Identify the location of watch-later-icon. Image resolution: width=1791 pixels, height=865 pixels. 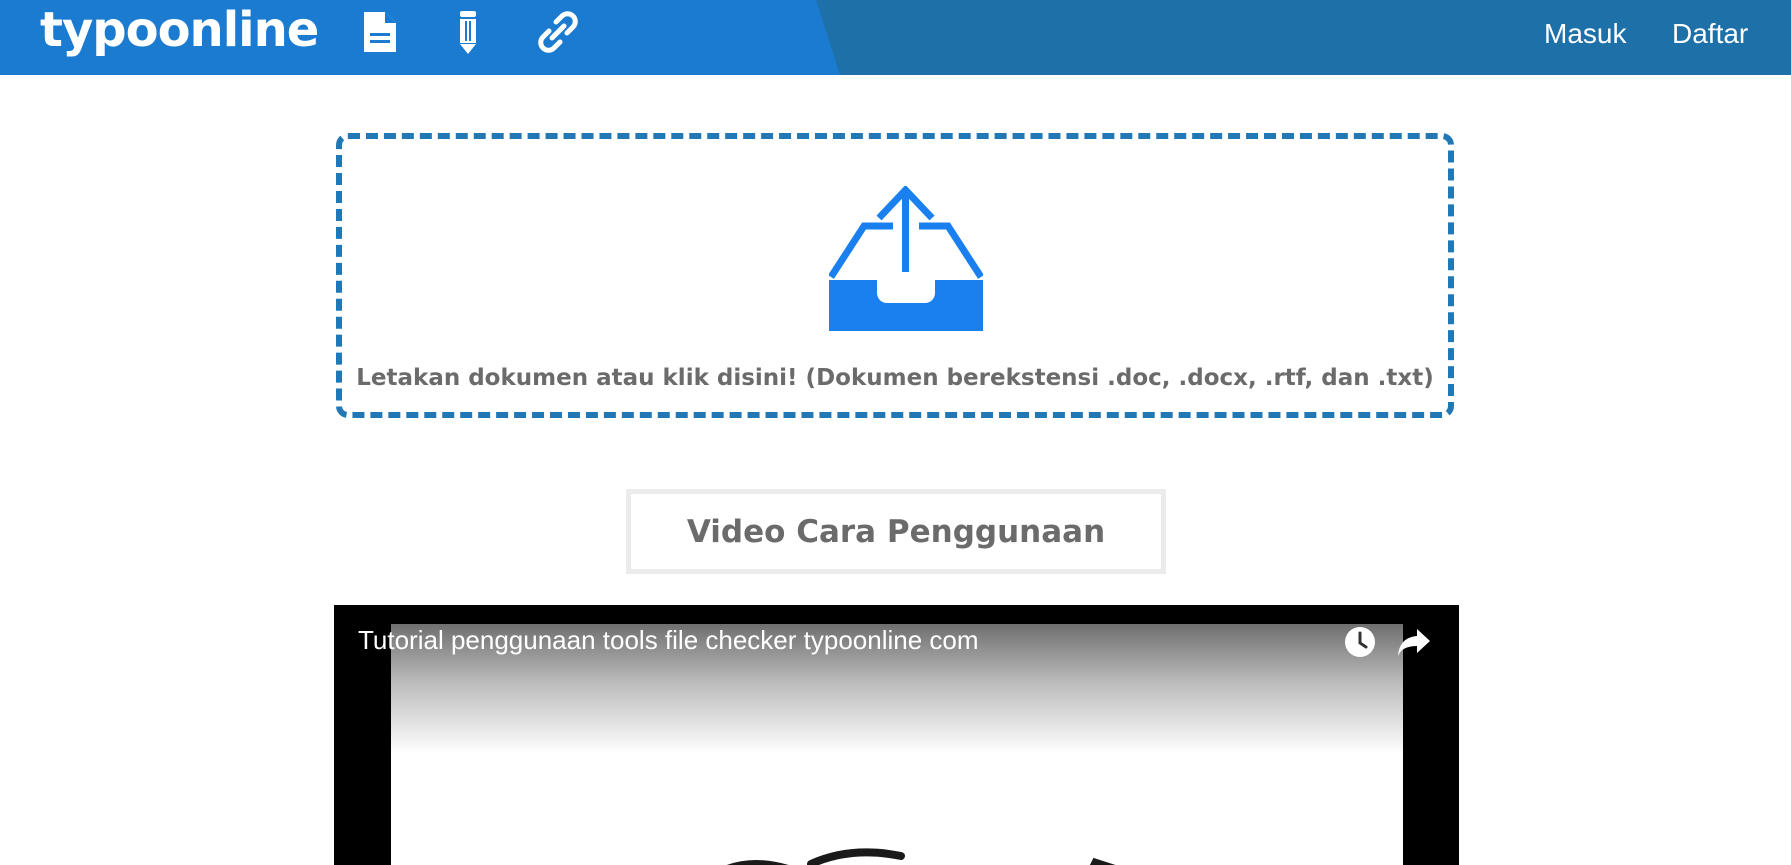
(1360, 642).